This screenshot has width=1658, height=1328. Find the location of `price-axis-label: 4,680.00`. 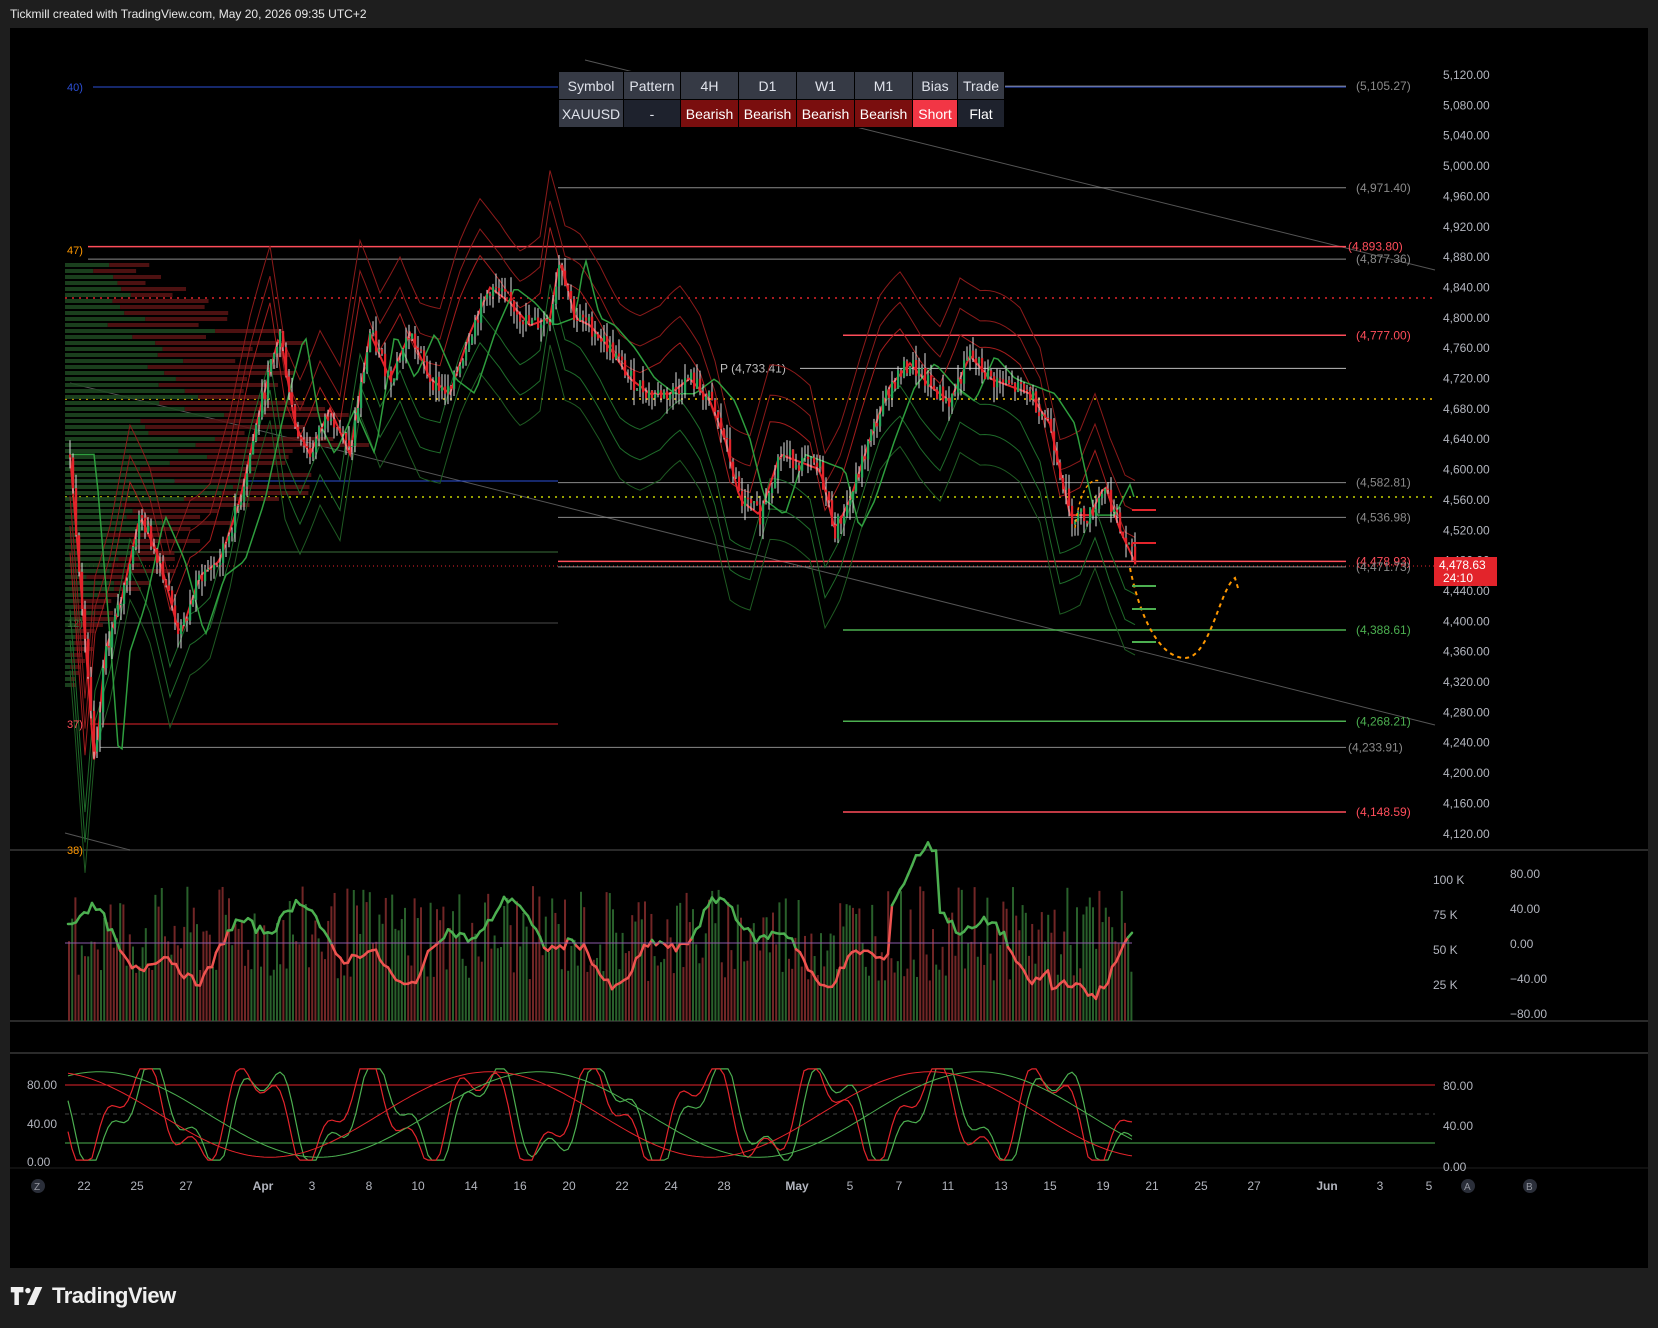

price-axis-label: 4,680.00 is located at coordinates (1466, 409).